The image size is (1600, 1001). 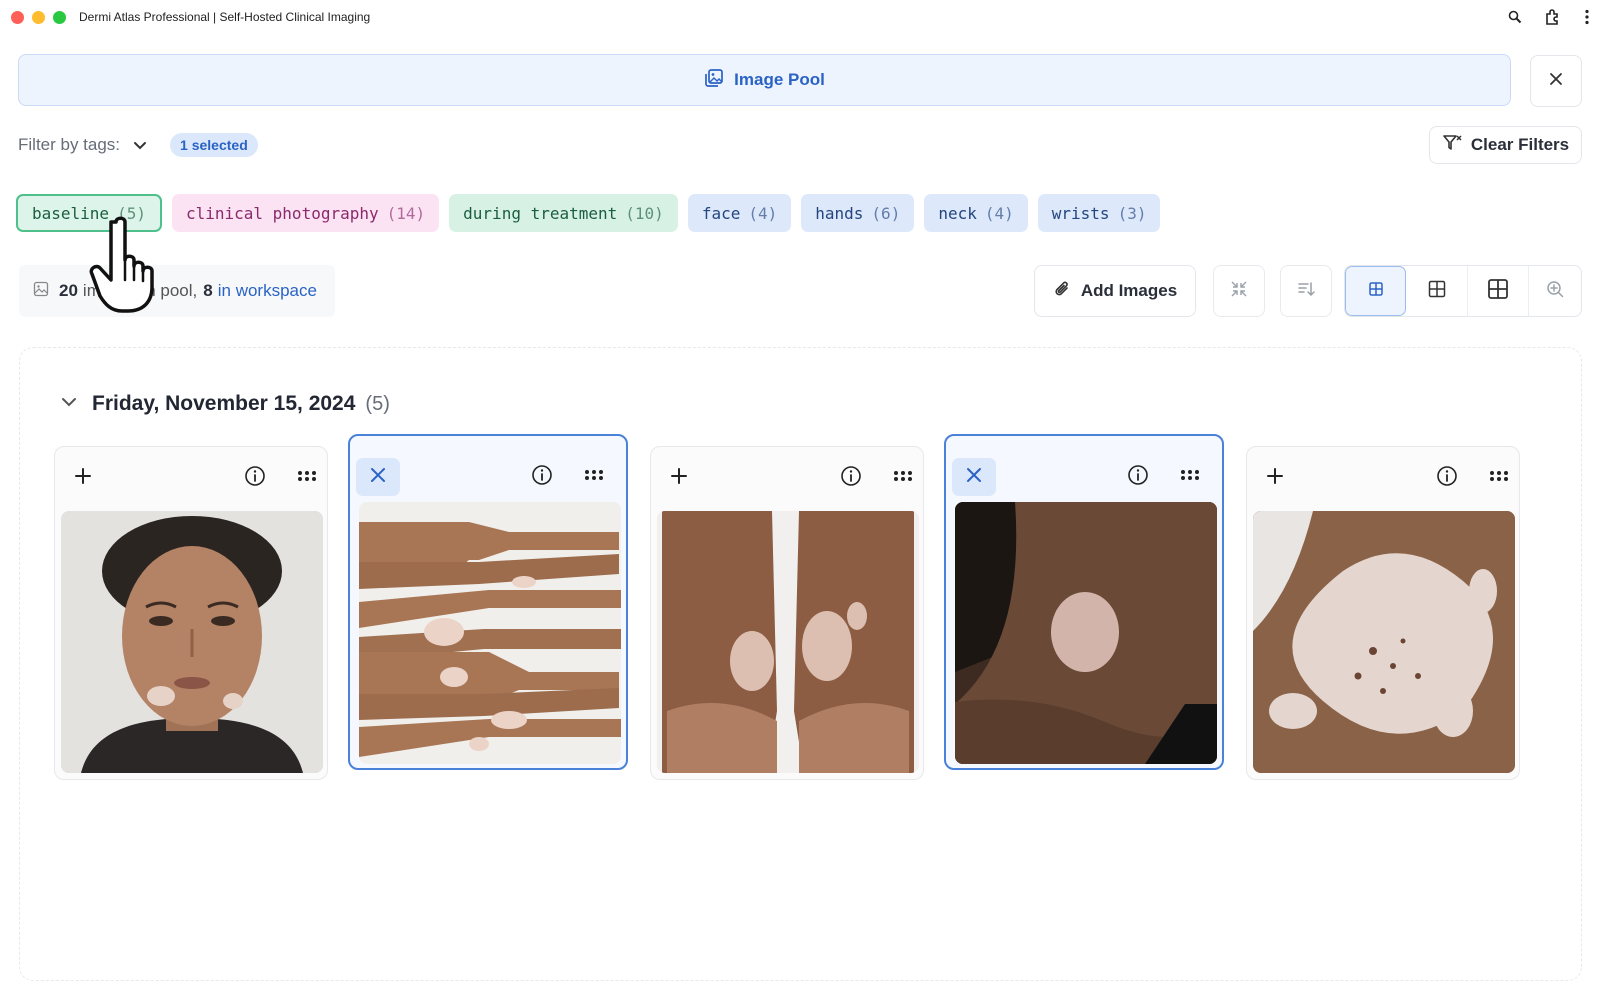 I want to click on tag-filter-row: Filter by tags: 1 selected, so click(x=138, y=145).